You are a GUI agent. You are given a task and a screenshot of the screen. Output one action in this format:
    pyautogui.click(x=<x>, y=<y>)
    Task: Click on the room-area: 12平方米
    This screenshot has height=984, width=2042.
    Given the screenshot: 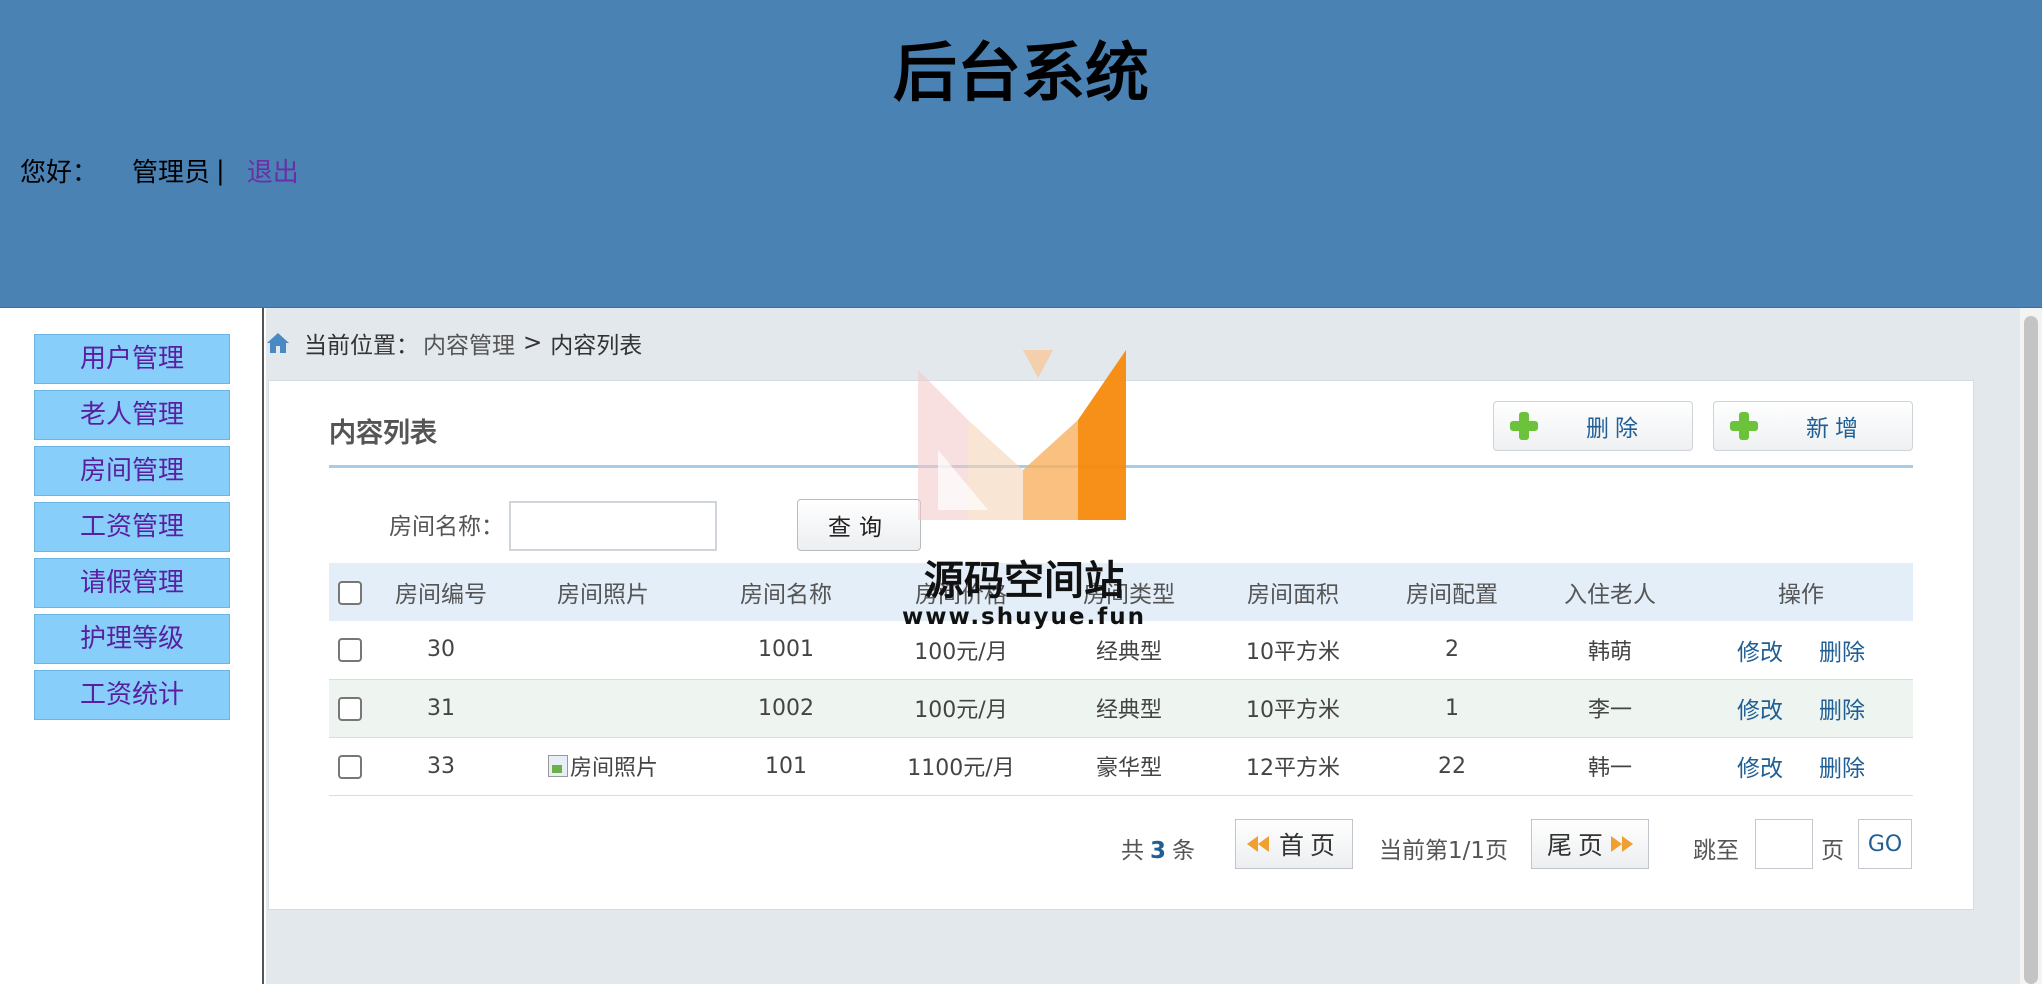 What is the action you would take?
    pyautogui.click(x=1293, y=766)
    